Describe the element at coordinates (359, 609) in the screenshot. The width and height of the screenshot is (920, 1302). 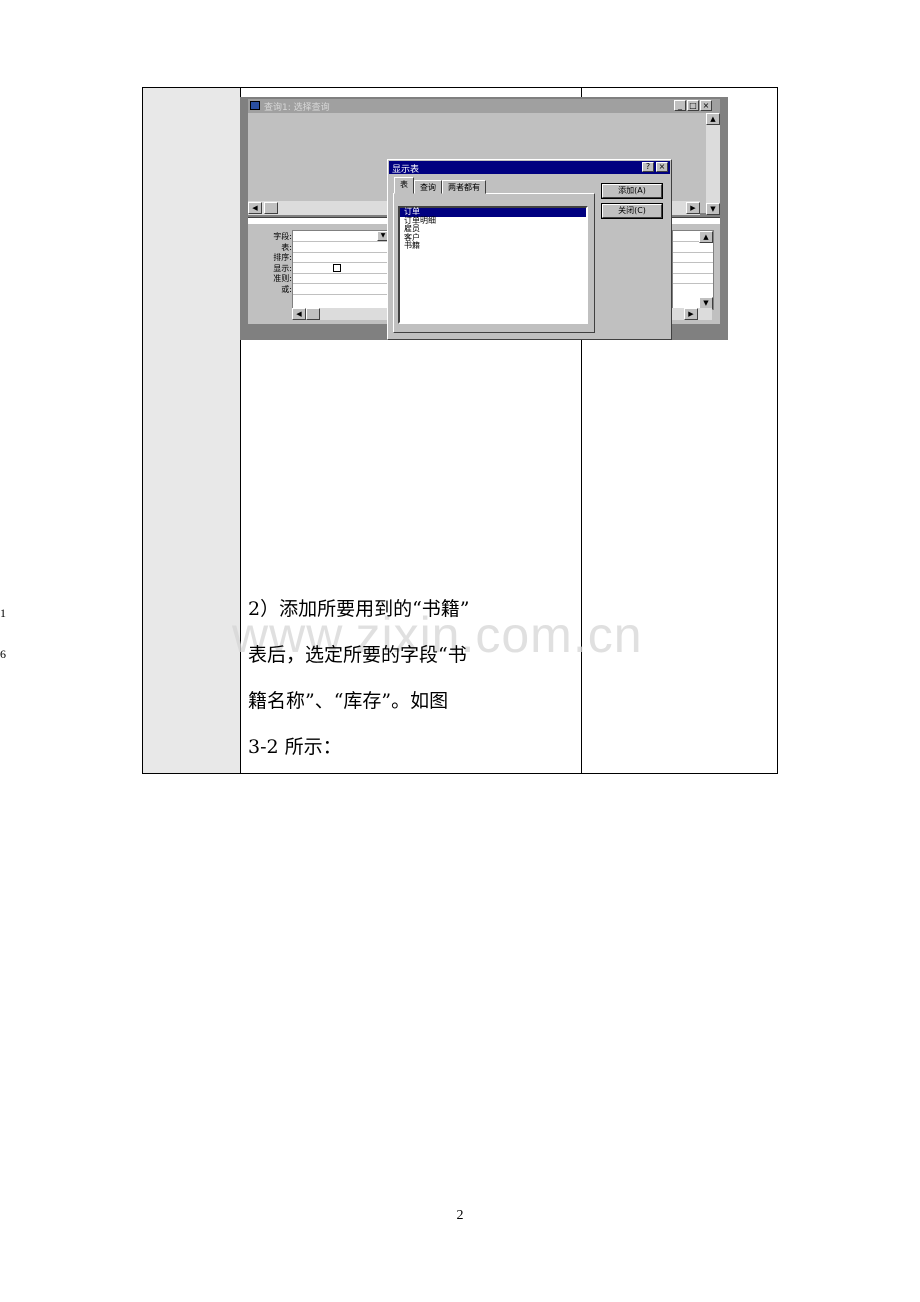
I see `paragraph-line-1: 2）添加所要用到的“书籍”` at that location.